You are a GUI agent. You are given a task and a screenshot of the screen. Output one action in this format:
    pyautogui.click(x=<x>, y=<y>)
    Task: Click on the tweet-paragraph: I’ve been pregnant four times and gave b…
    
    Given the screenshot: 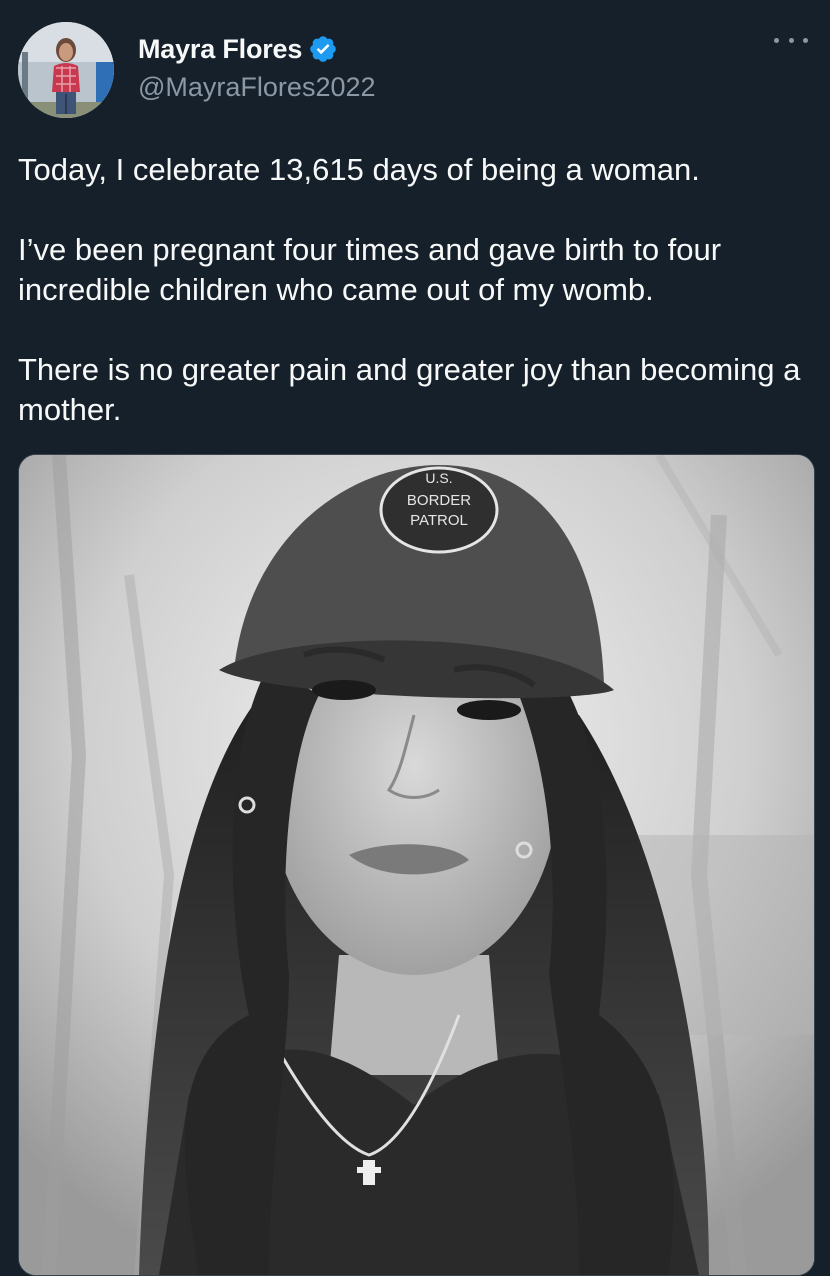 What is the action you would take?
    pyautogui.click(x=370, y=269)
    